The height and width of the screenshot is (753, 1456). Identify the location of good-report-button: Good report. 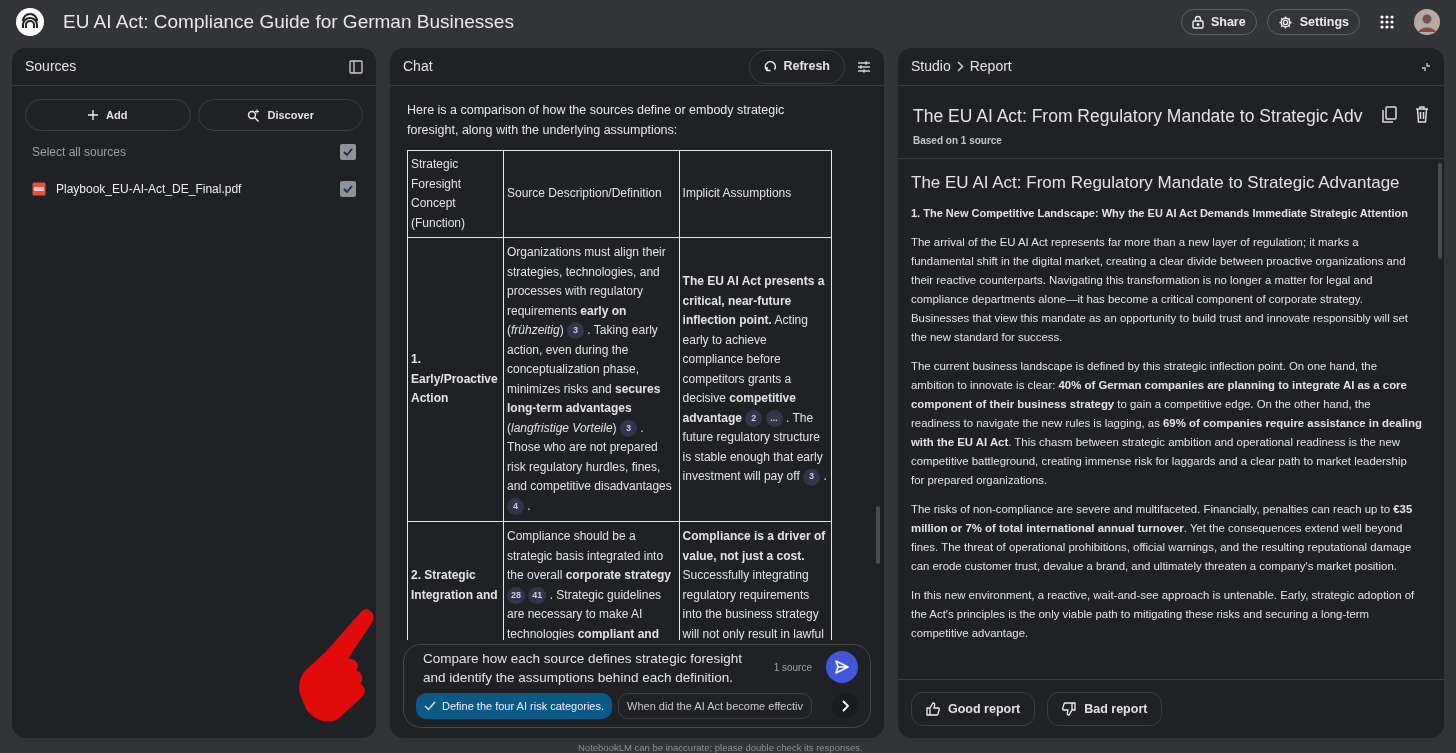
(973, 709).